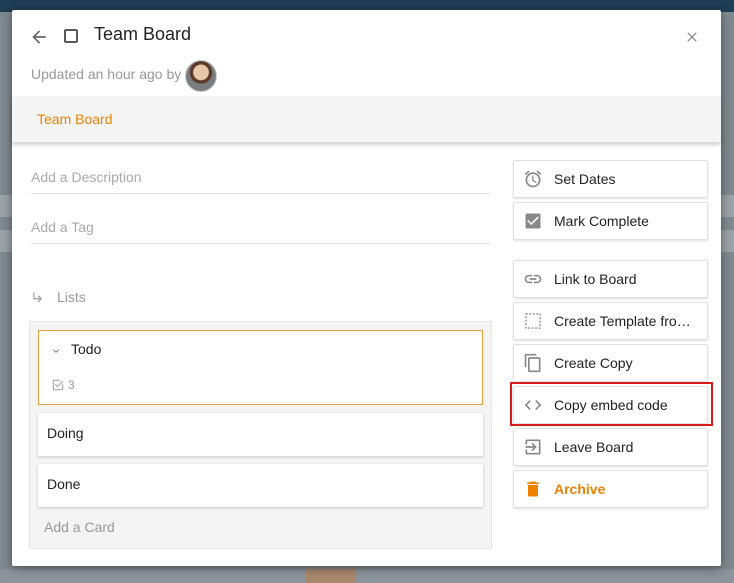  I want to click on lists-heading: Lists, so click(58, 297).